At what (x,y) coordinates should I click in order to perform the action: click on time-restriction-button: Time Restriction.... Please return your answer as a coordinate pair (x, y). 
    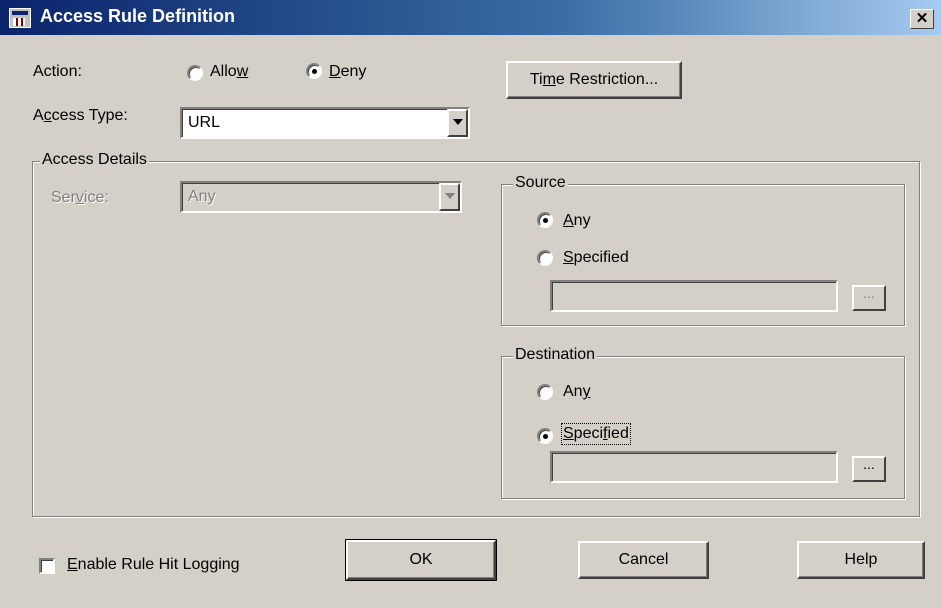
    Looking at the image, I should click on (594, 80).